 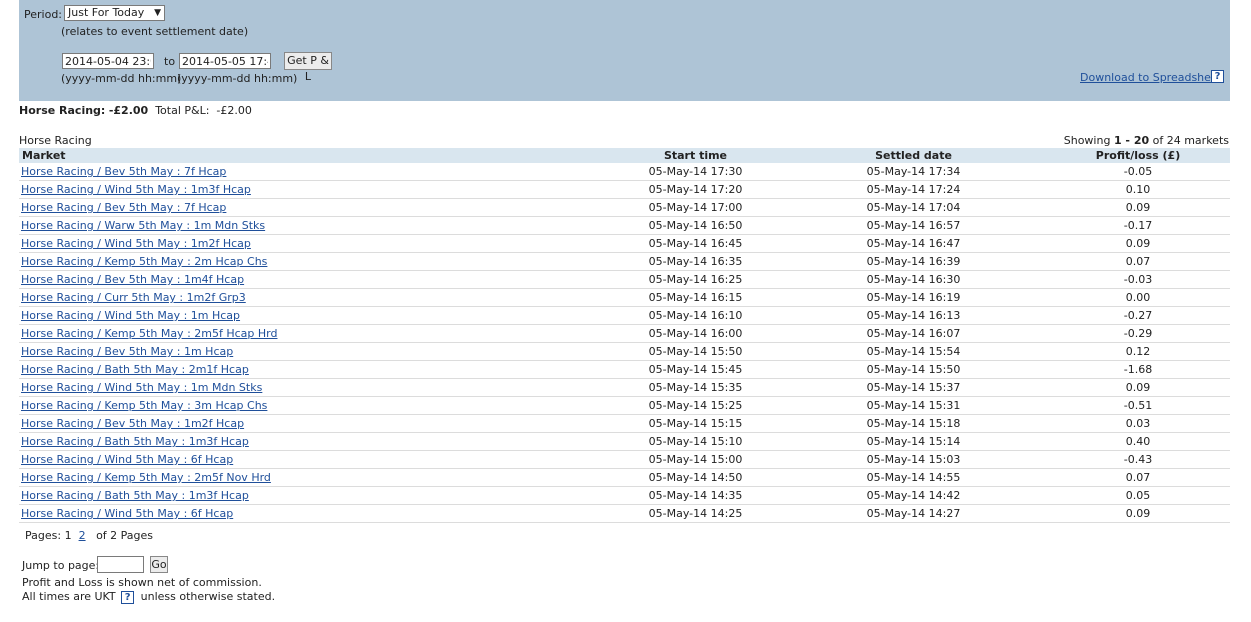 I want to click on market-link: Horse Racing / Bev 5th May : 1m Hcap, so click(x=127, y=351).